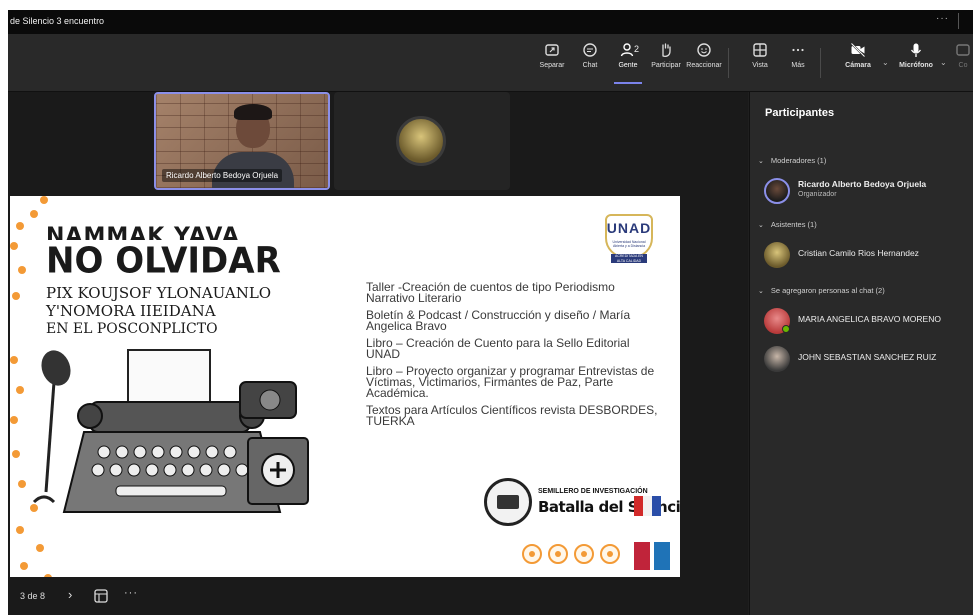 The height and width of the screenshot is (615, 973). Describe the element at coordinates (242, 141) in the screenshot. I see `participant-video-tile: Ricardo Alberto Bedoya Orjuela` at that location.